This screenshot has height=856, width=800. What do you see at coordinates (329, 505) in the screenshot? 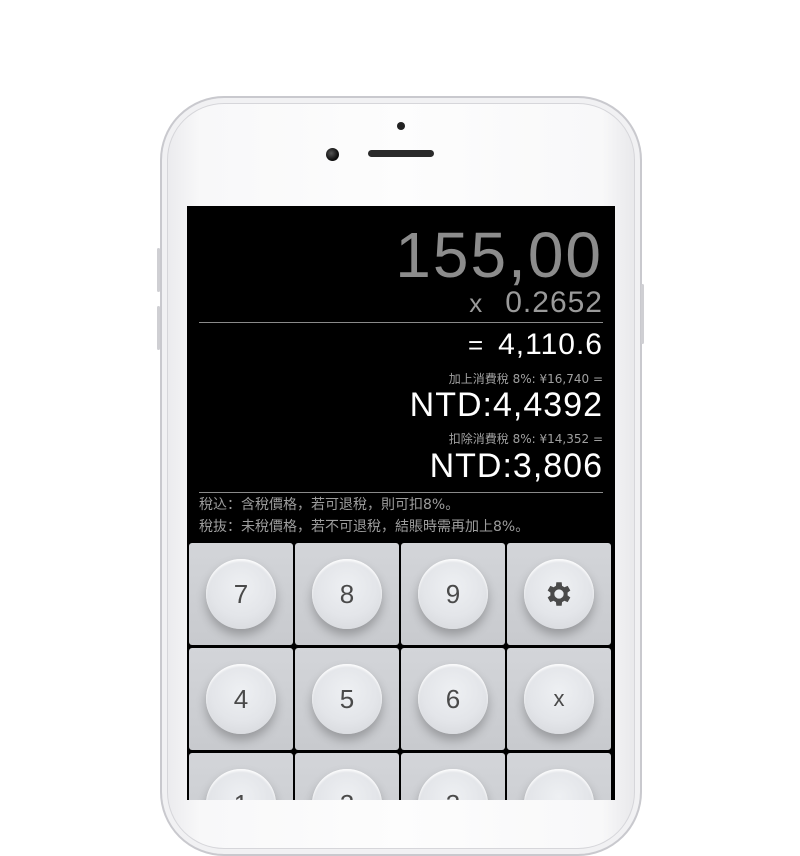
I see `tax-info-line: 稅込：含稅價格，若可退稅，則可扣8%。` at bounding box center [329, 505].